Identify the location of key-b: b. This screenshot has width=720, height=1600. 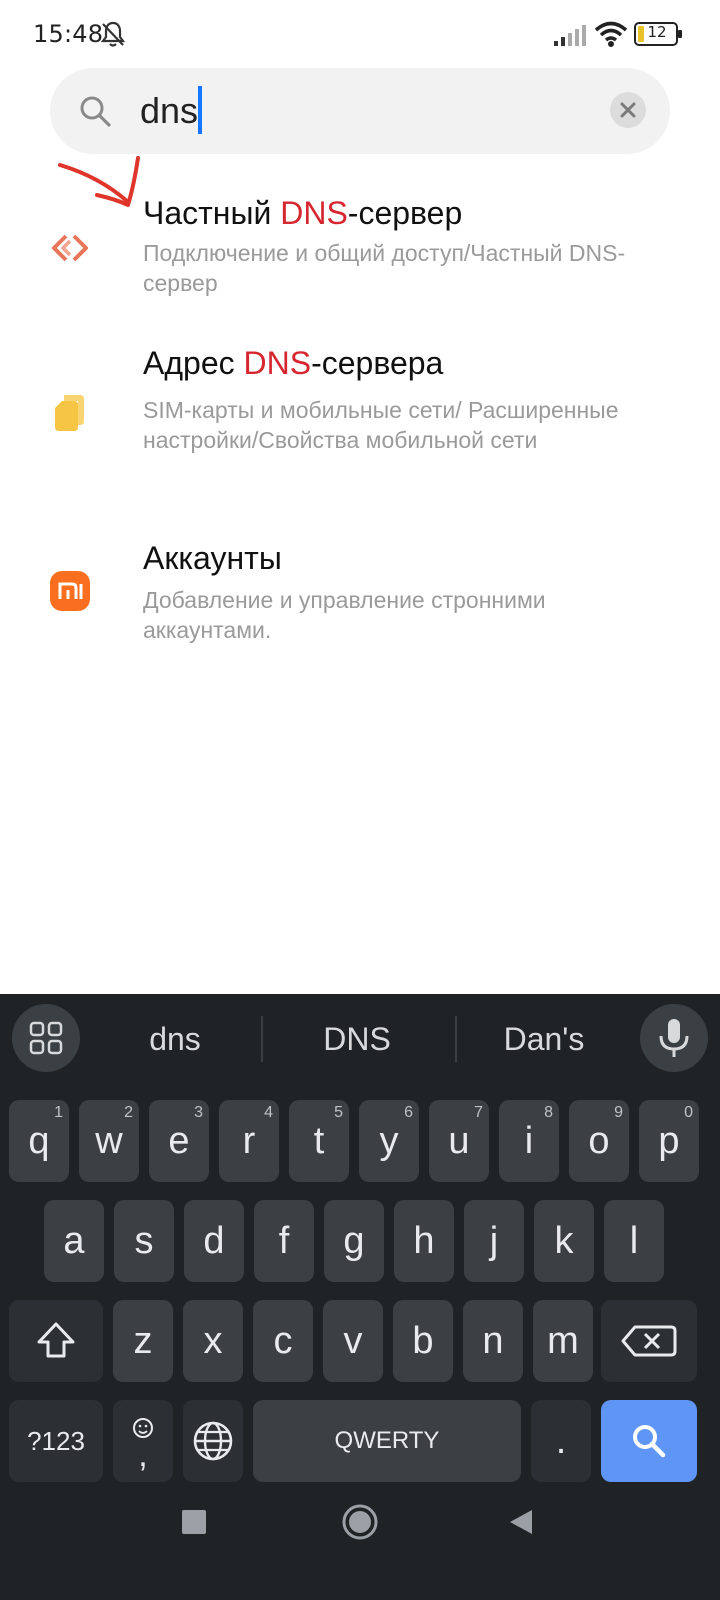
(423, 1341).